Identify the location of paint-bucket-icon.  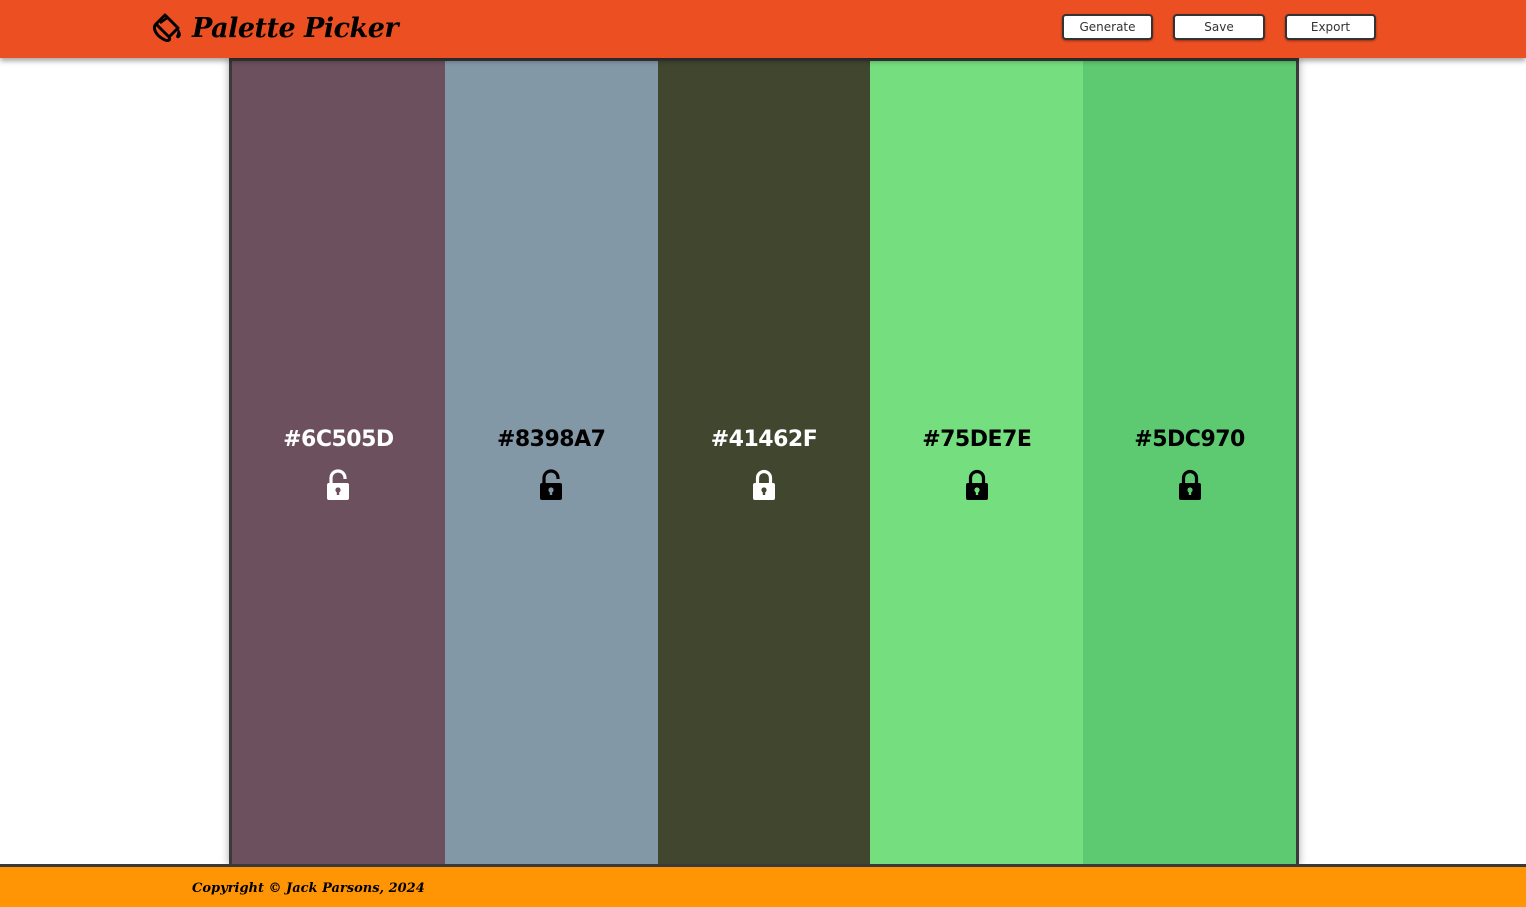
(167, 28).